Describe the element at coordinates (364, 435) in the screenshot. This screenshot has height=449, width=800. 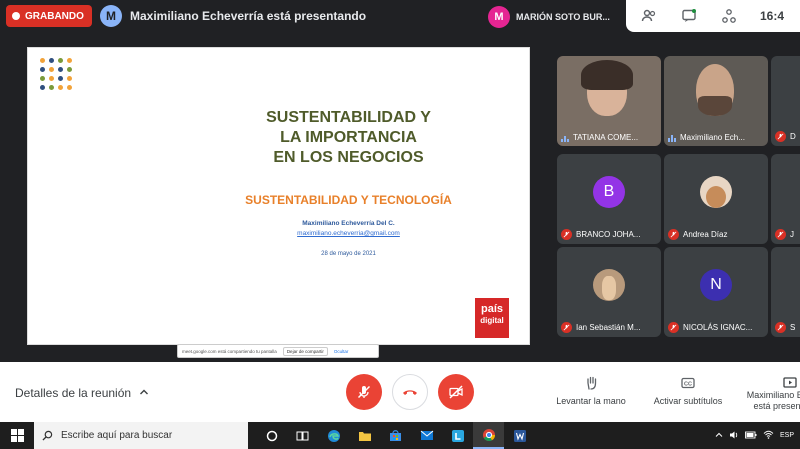
I see `file-explorer-icon` at that location.